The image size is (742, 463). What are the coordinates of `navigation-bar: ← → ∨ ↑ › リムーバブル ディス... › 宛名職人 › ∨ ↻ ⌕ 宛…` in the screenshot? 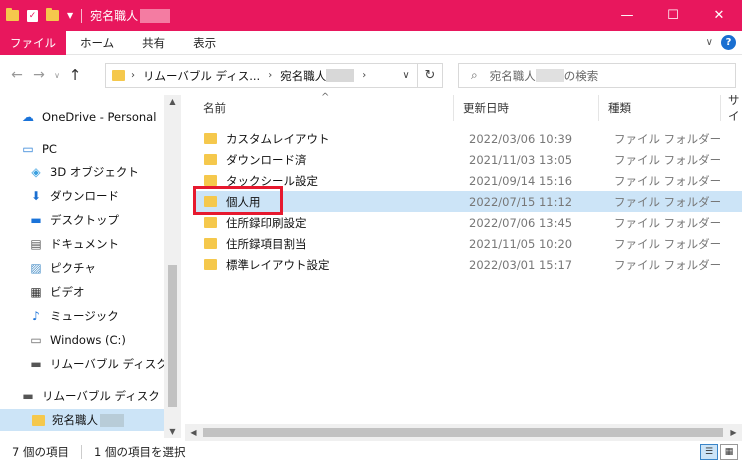 It's located at (371, 75).